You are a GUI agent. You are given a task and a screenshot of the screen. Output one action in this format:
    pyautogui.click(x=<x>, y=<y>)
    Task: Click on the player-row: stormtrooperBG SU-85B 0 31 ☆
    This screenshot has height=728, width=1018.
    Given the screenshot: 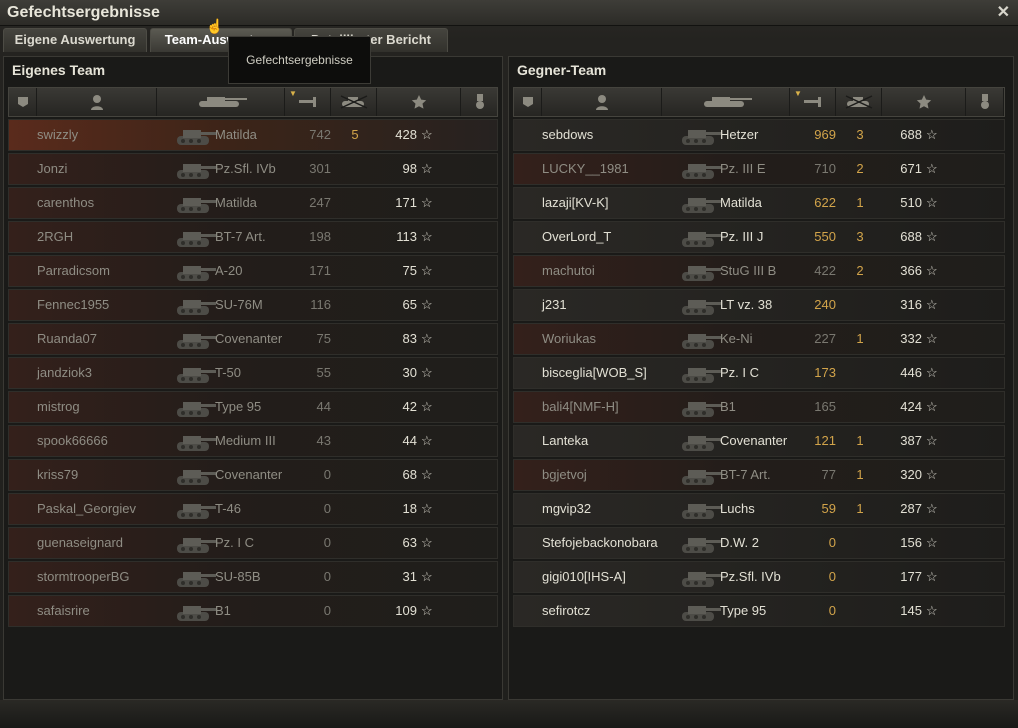 What is the action you would take?
    pyautogui.click(x=253, y=577)
    